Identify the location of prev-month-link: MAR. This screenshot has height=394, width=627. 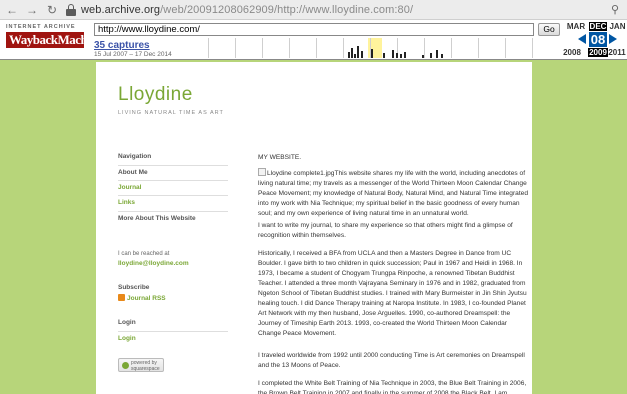
(576, 26).